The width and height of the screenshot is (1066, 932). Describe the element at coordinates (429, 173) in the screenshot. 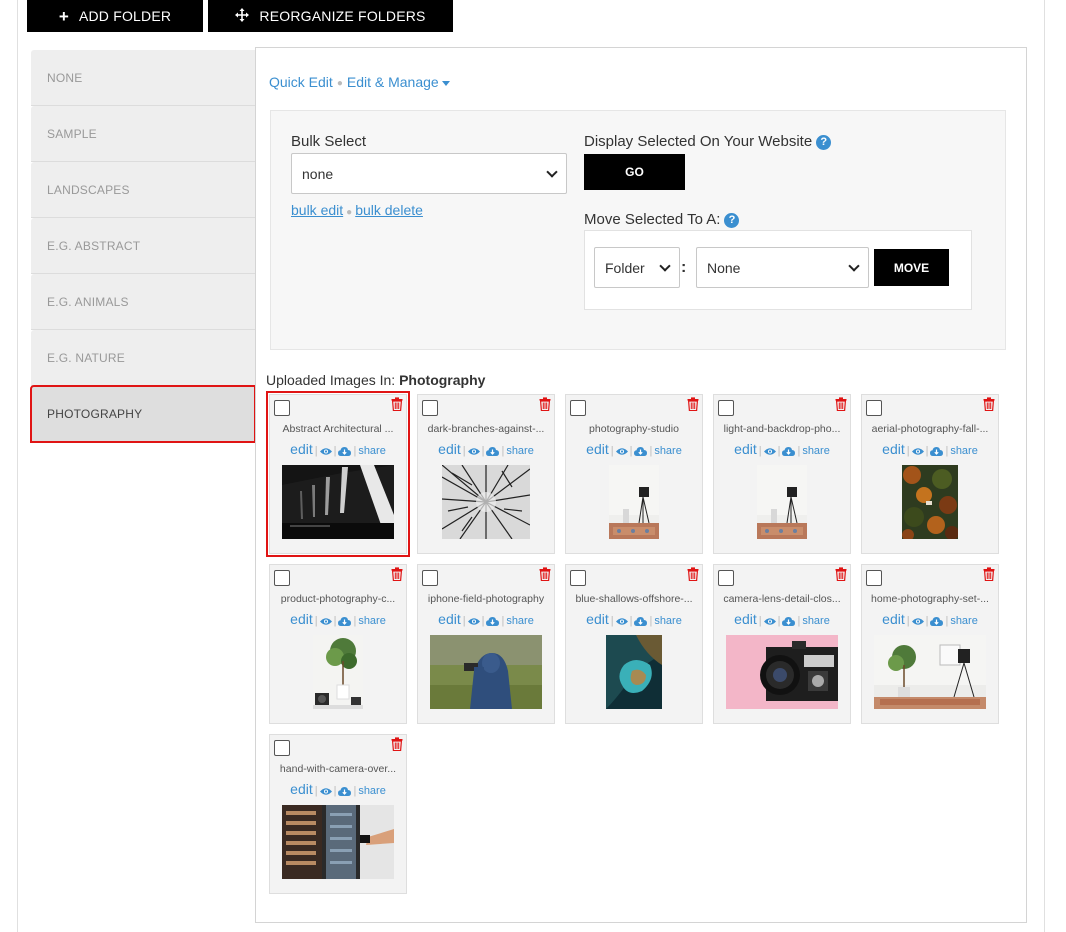

I see `bulk-select-dropdown: none` at that location.